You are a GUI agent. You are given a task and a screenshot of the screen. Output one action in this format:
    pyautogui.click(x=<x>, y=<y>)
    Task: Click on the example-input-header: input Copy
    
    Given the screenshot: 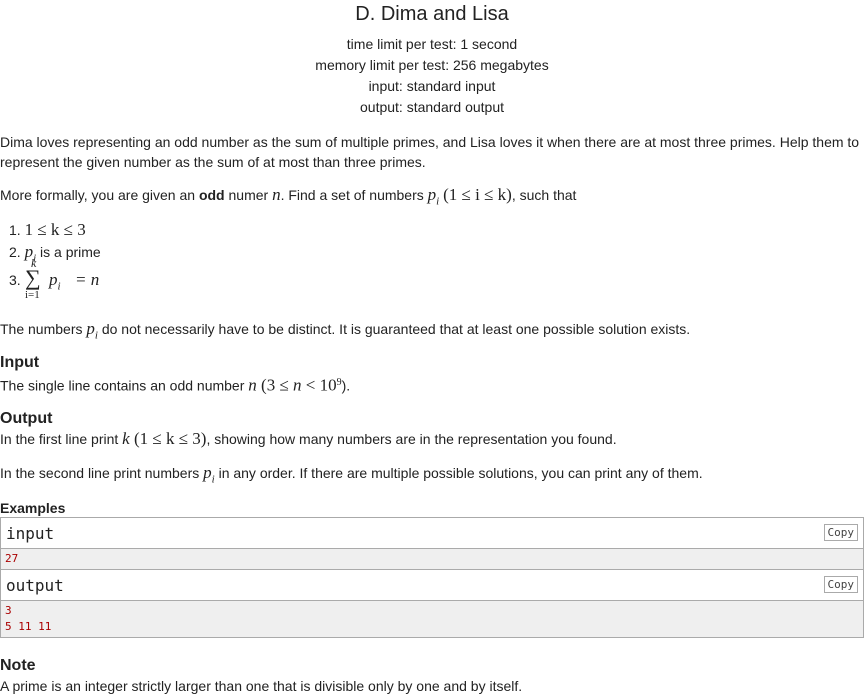 What is the action you would take?
    pyautogui.click(x=432, y=533)
    